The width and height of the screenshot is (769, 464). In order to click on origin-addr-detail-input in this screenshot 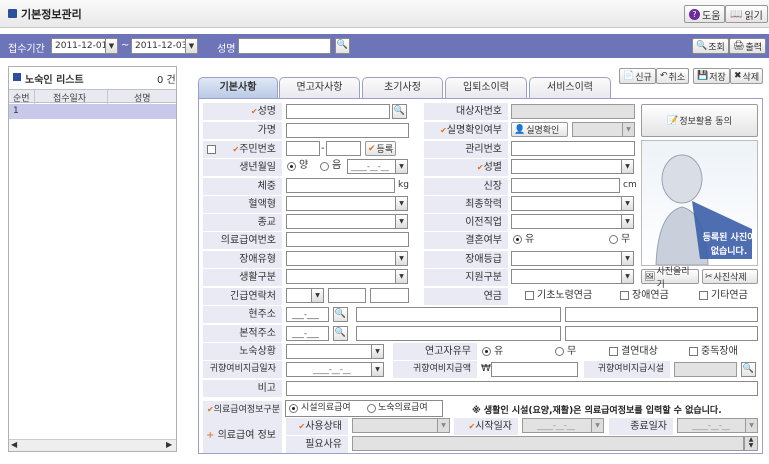, I will do `click(661, 333)`.